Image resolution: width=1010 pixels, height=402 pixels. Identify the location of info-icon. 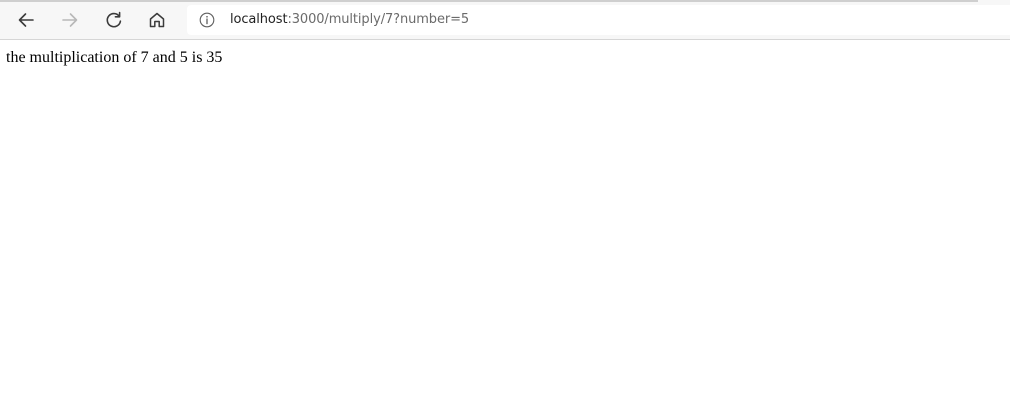
(207, 20).